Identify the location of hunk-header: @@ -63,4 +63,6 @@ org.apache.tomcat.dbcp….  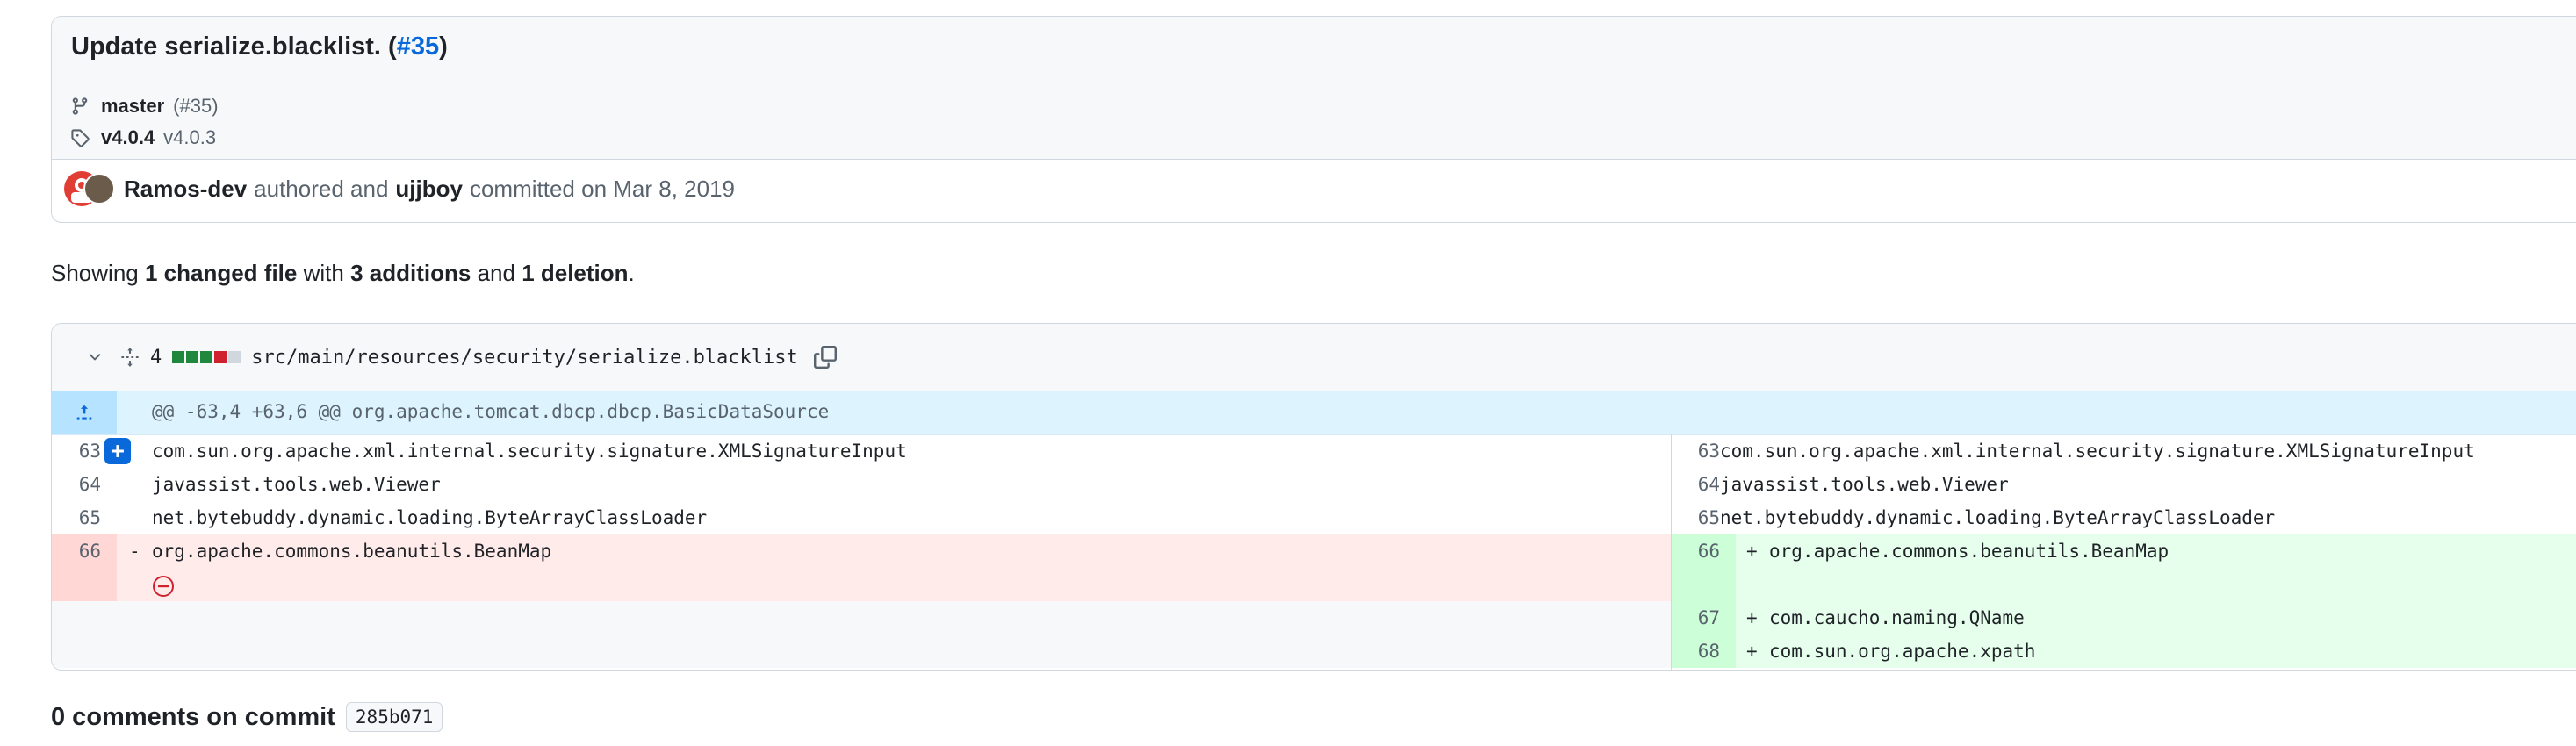
(1314, 413).